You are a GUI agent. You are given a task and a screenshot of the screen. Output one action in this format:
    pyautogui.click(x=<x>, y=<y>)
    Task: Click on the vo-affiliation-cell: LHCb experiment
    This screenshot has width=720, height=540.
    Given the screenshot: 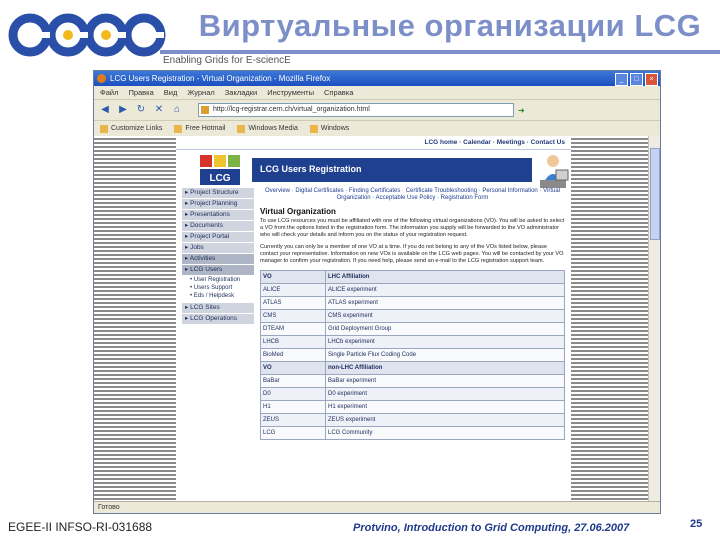 What is the action you would take?
    pyautogui.click(x=445, y=342)
    